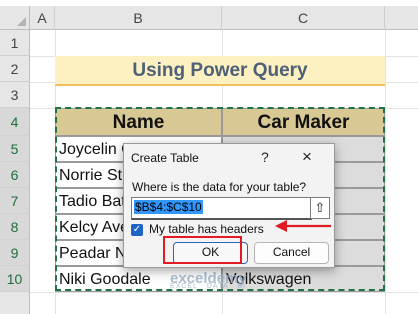 The height and width of the screenshot is (314, 418). What do you see at coordinates (307, 157) in the screenshot?
I see `close-icon: ×` at bounding box center [307, 157].